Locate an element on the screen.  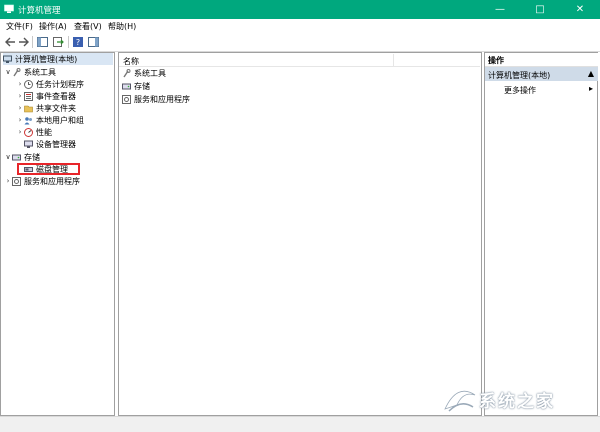
list-item-system-tools: 系统工具 is located at coordinates (144, 73).